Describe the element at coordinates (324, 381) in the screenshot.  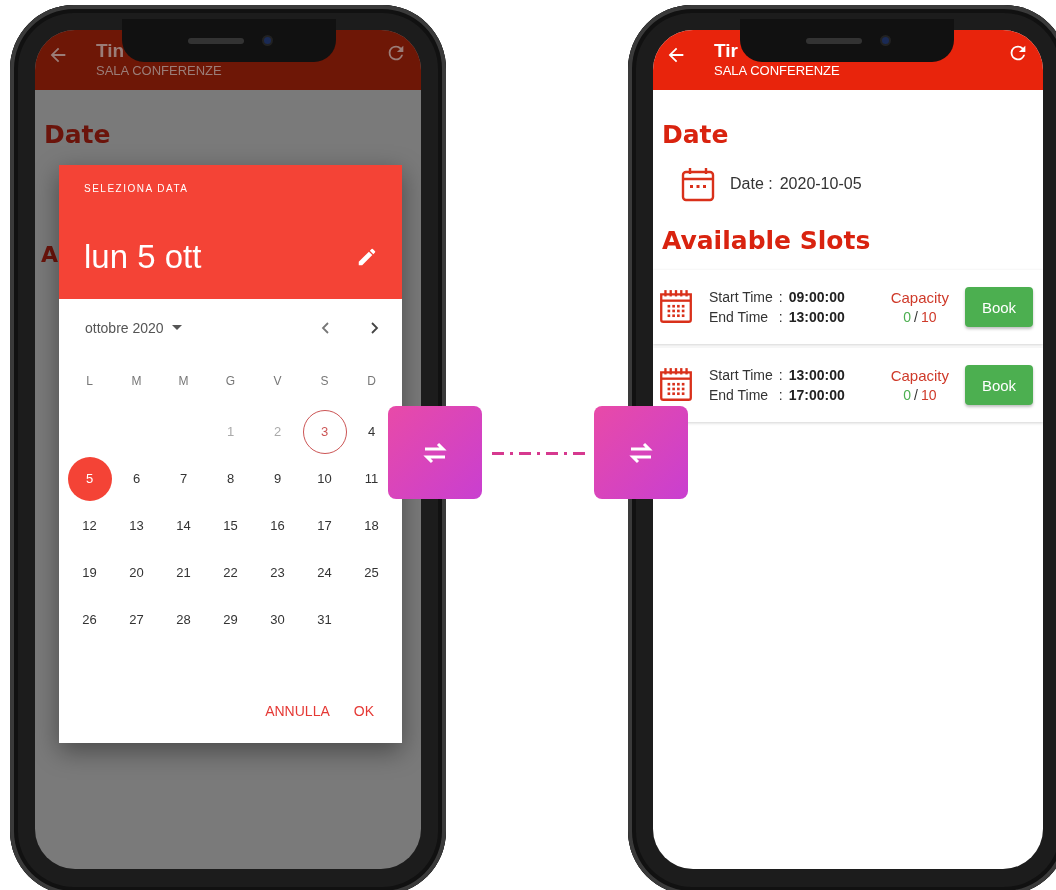
I see `weekday-label: S` at that location.